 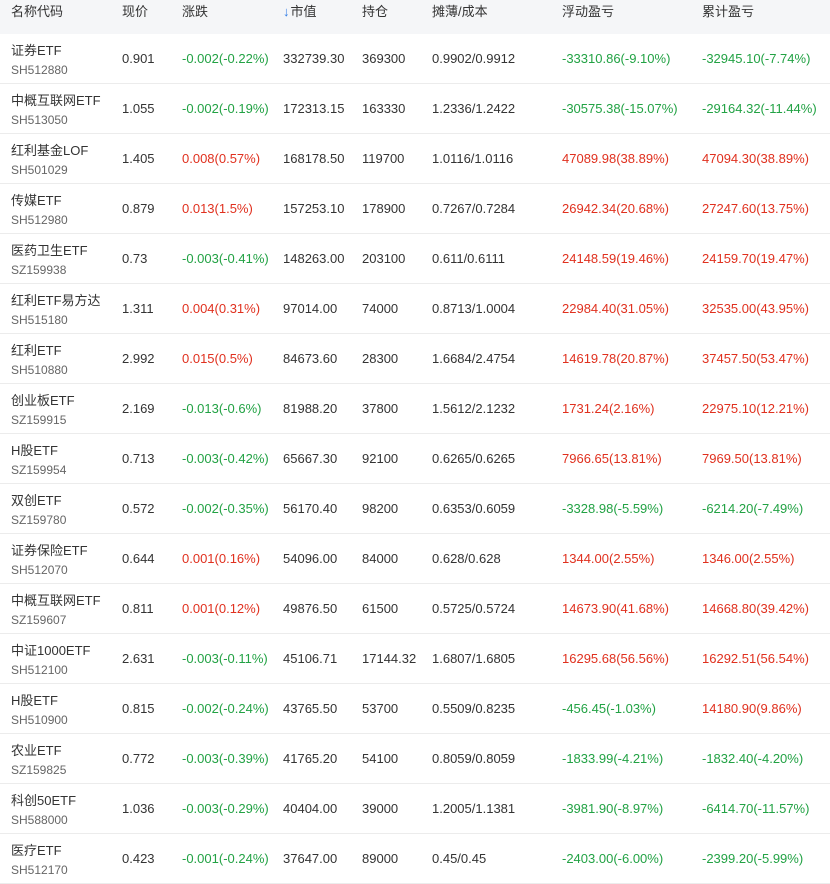 I want to click on float-pnl: 7966.65(13.81%), so click(x=612, y=458).